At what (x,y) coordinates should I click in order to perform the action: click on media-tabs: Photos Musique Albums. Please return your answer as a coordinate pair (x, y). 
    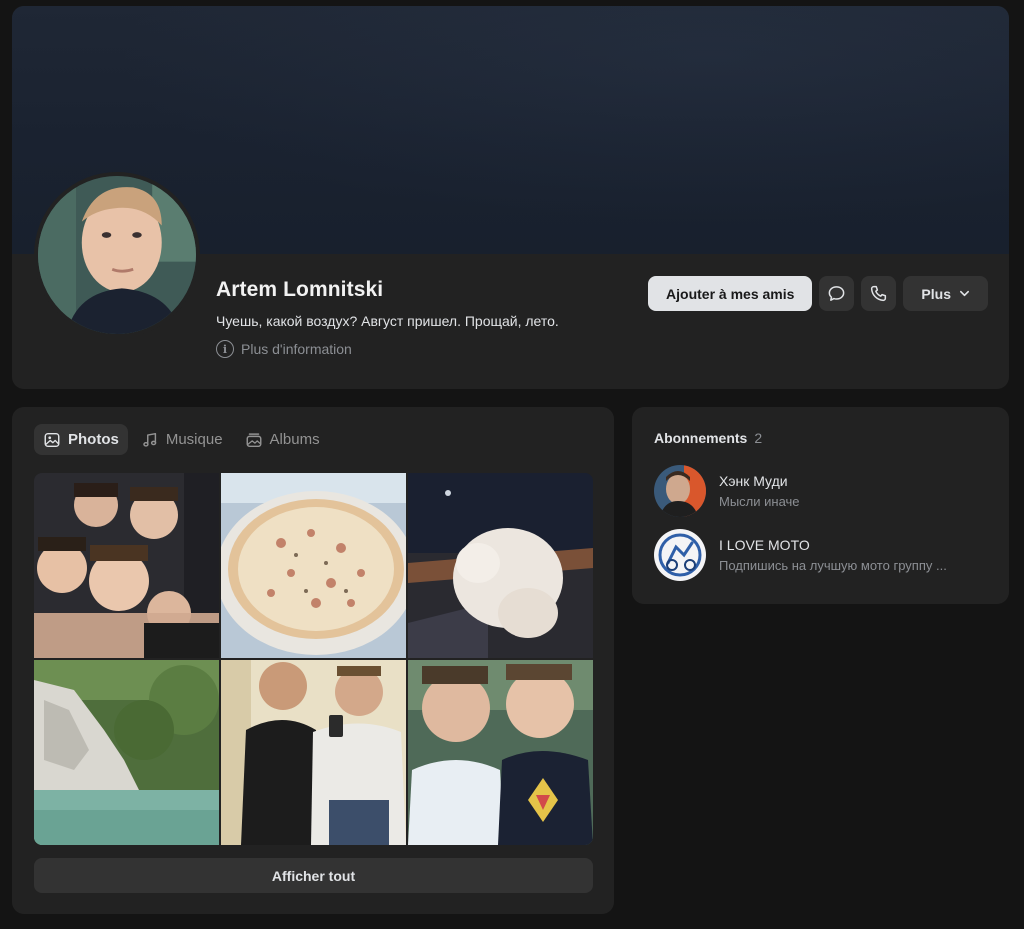
    Looking at the image, I should click on (181, 439).